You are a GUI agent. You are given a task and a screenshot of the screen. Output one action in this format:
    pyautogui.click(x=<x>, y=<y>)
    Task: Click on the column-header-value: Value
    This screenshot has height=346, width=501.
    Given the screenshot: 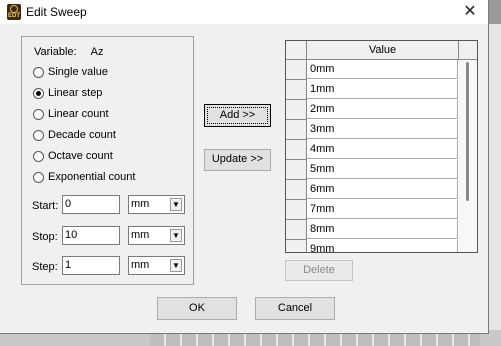 What is the action you would take?
    pyautogui.click(x=382, y=50)
    